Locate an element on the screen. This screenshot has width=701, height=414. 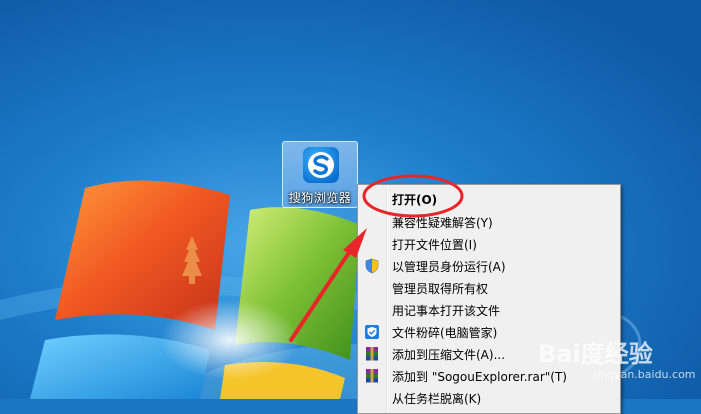
menu-item-compatibility: 兼容性疑难解答(Y) is located at coordinates (489, 222).